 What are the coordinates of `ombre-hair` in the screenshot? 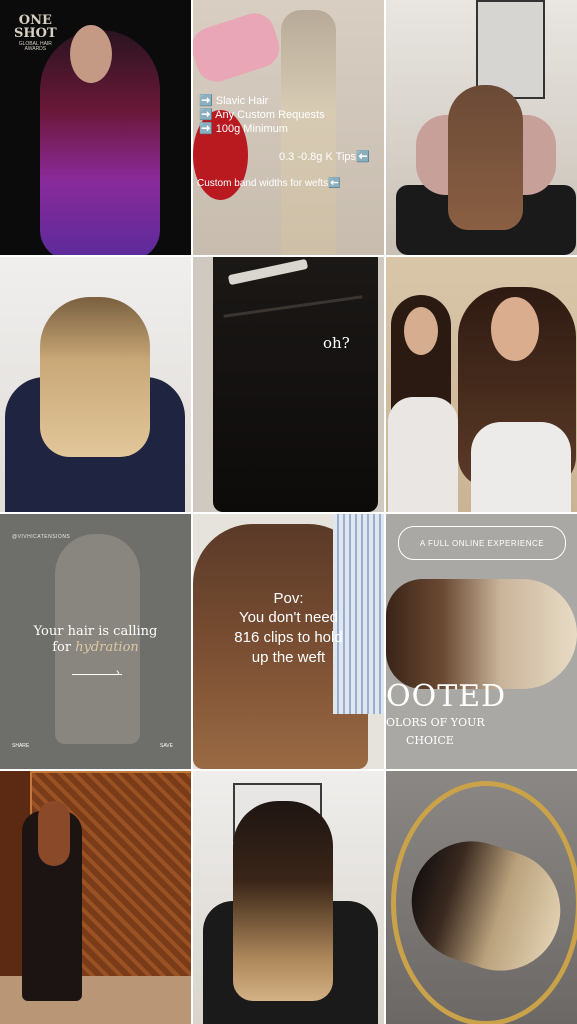 It's located at (283, 901).